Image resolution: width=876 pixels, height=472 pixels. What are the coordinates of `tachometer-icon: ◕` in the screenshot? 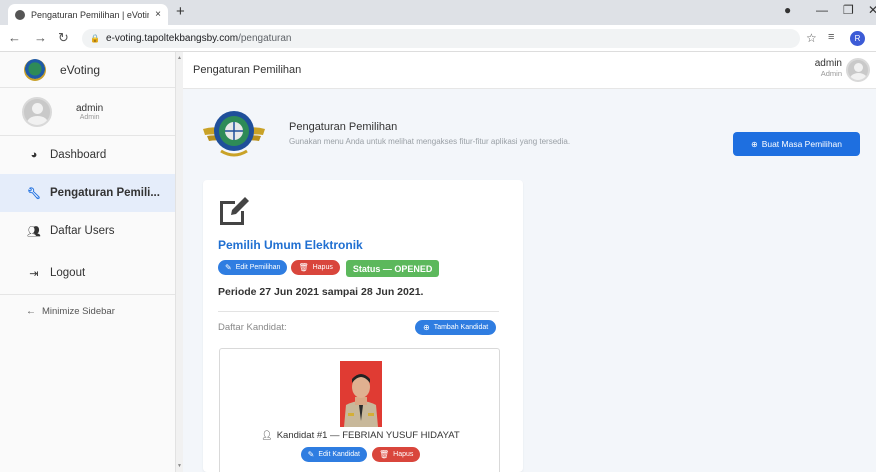 It's located at (34, 155).